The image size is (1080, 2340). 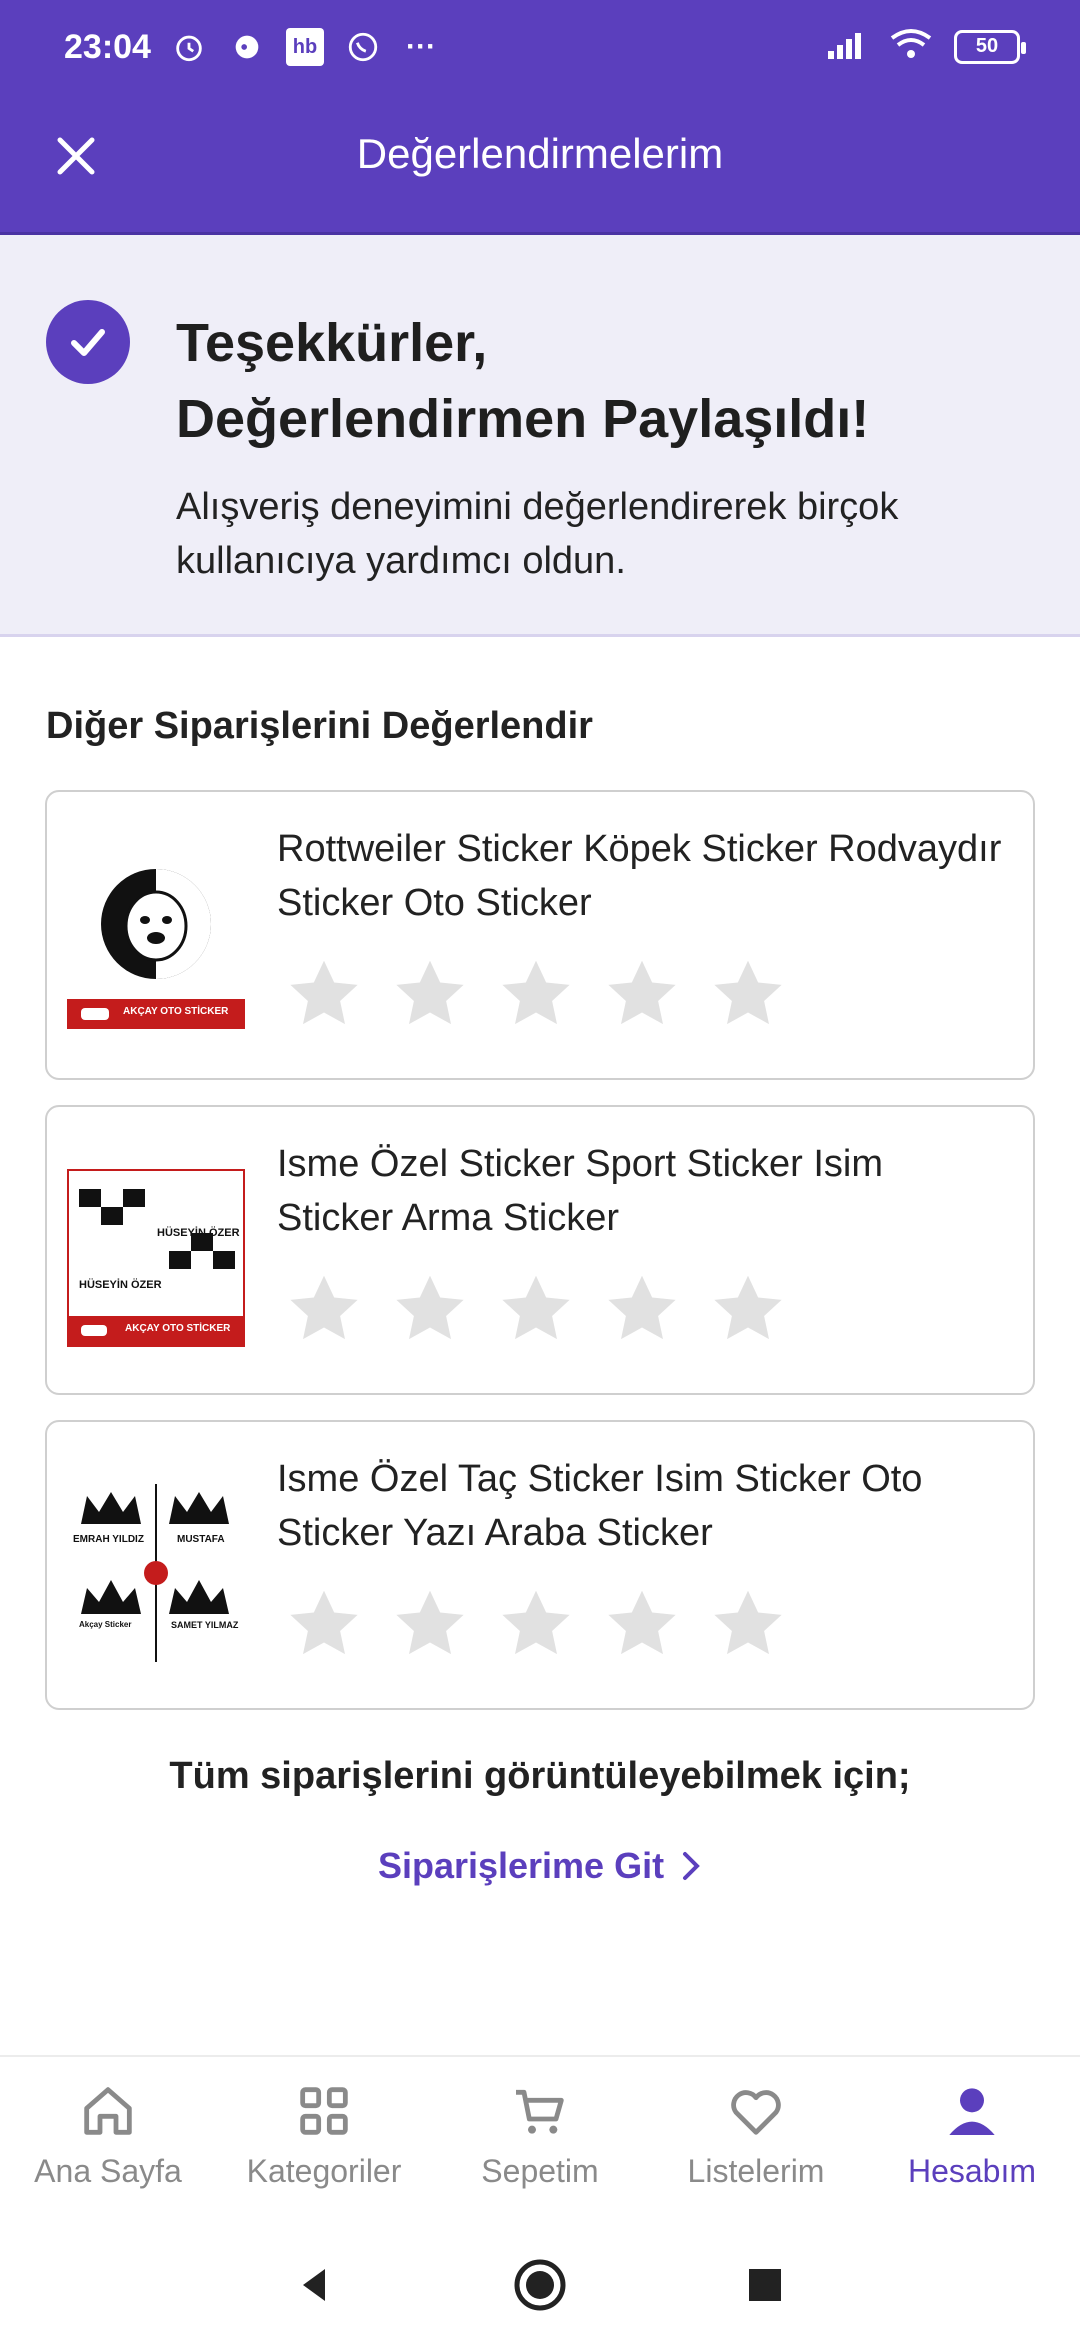 What do you see at coordinates (848, 46) in the screenshot?
I see `signal-icon` at bounding box center [848, 46].